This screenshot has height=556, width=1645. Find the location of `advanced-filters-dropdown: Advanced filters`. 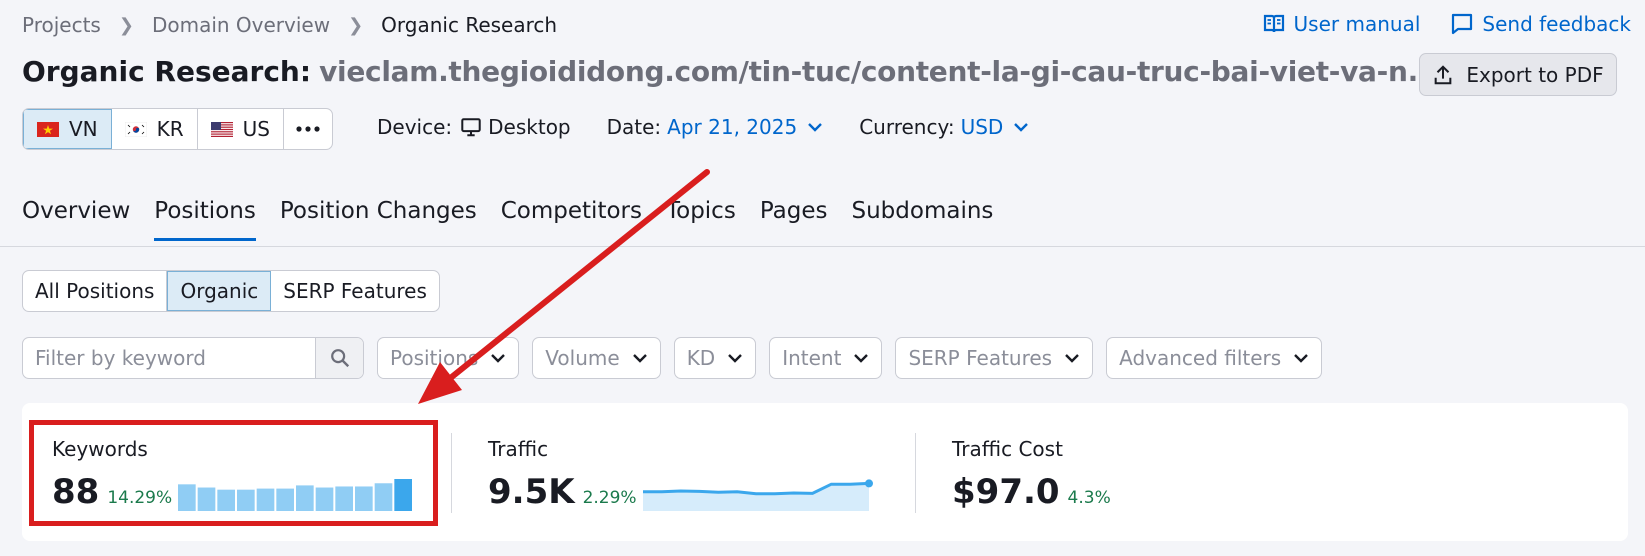

advanced-filters-dropdown: Advanced filters is located at coordinates (1214, 358).